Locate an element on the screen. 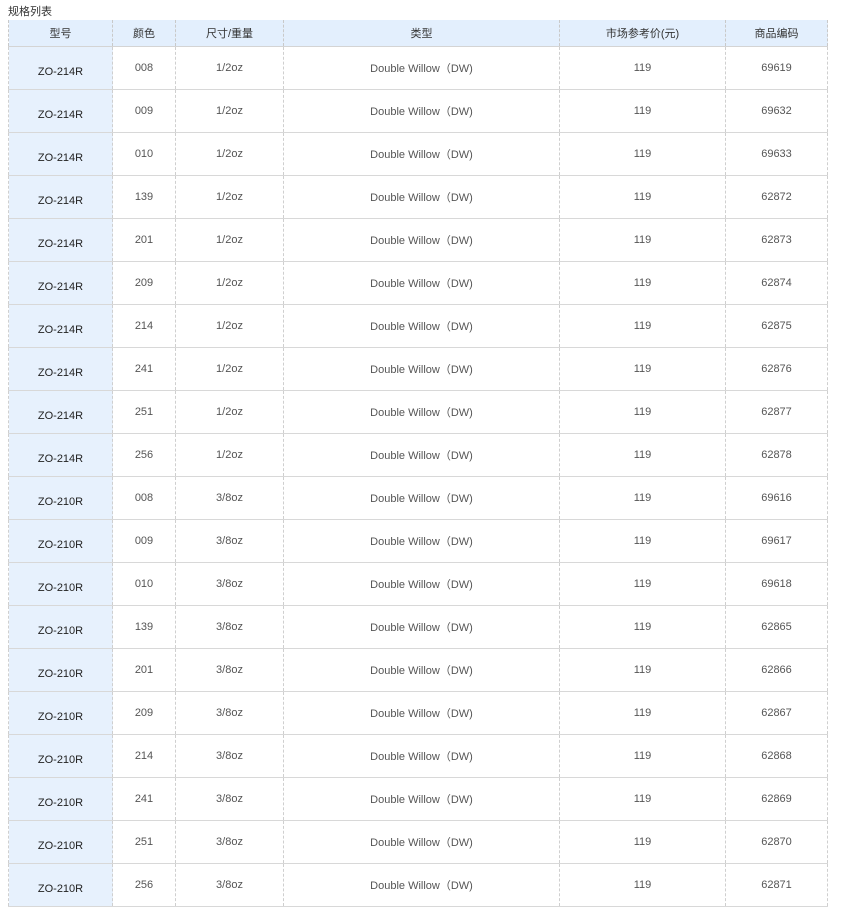  cell-color: 139 is located at coordinates (144, 627).